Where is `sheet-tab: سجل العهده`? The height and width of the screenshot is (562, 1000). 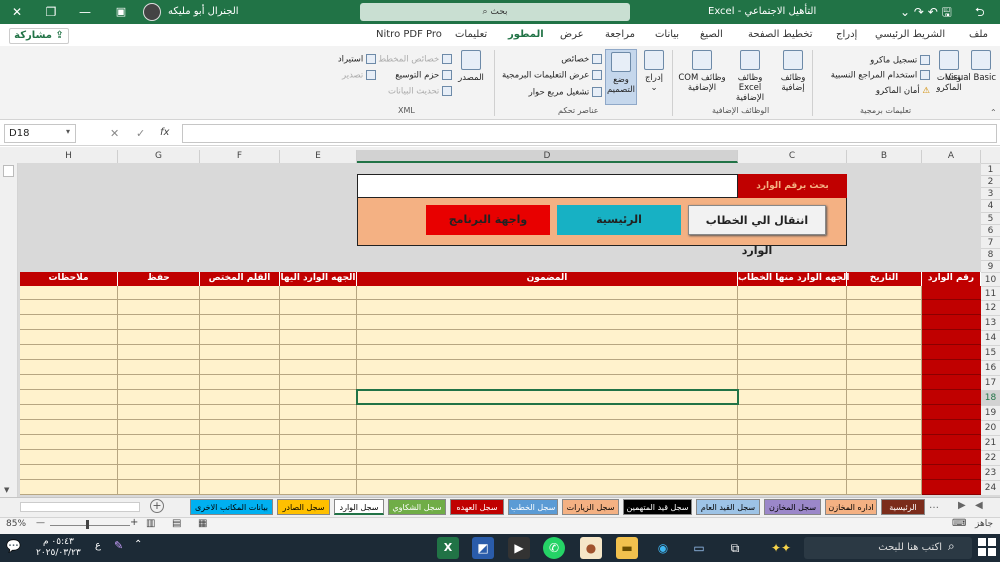
sheet-tab: سجل العهده is located at coordinates (477, 507).